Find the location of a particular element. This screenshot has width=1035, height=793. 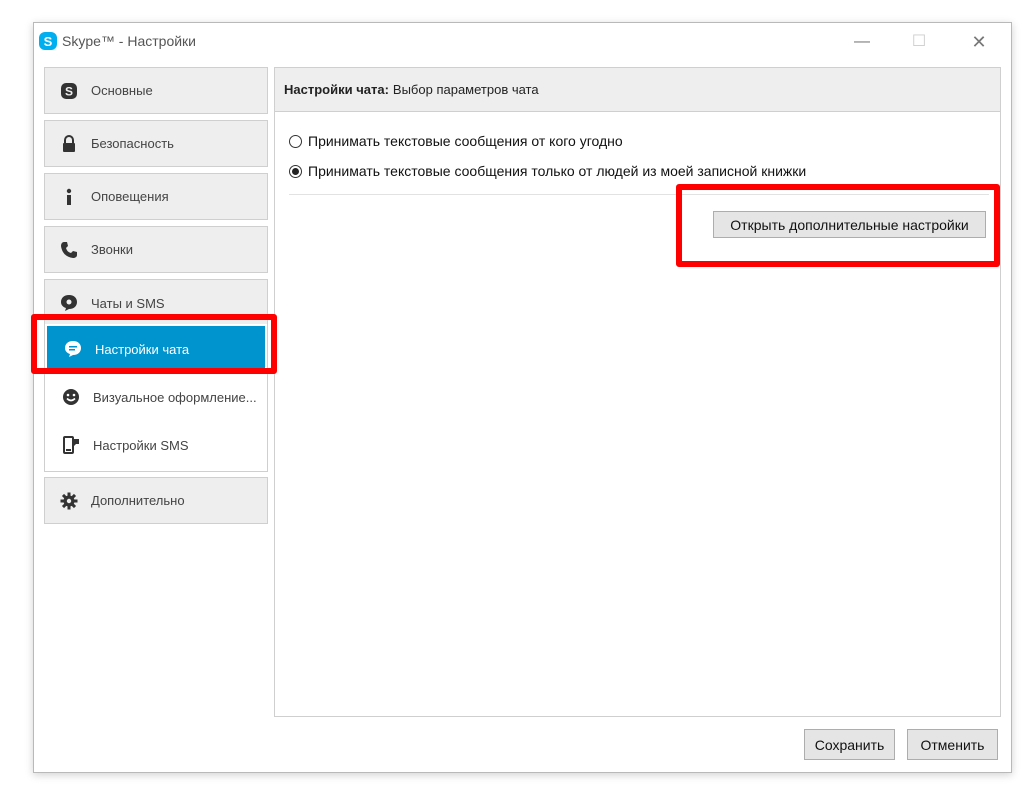

sidebar-item-sms-settings: Настройки SMS is located at coordinates (156, 445).